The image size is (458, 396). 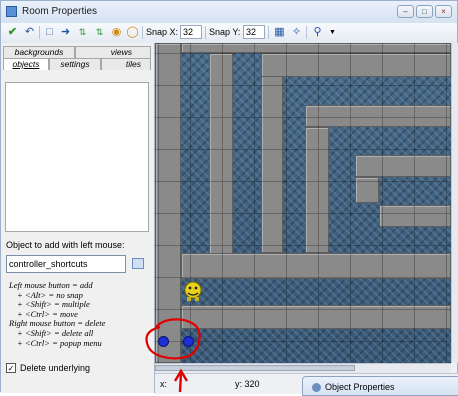 I want to click on snap-x-label: Snap X:, so click(x=162, y=32).